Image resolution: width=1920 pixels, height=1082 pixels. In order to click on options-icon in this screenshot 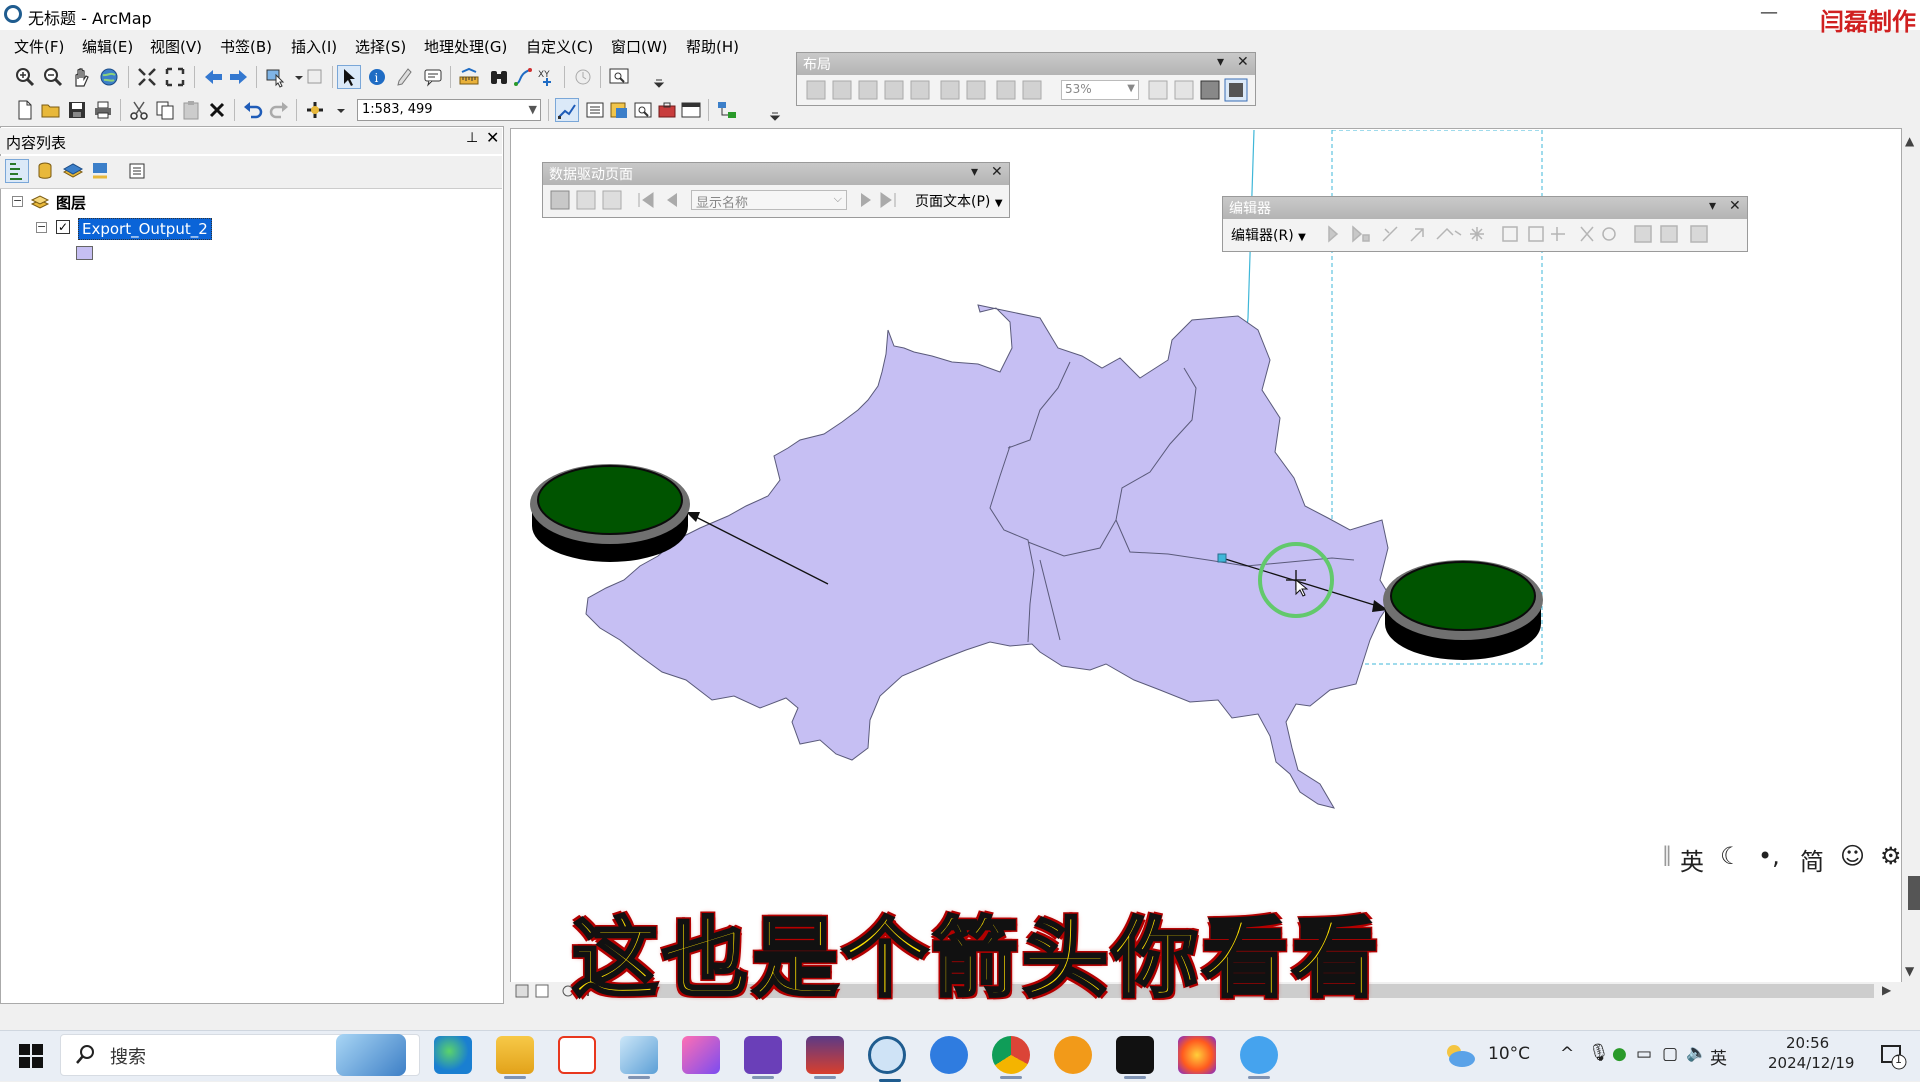, I will do `click(137, 171)`.